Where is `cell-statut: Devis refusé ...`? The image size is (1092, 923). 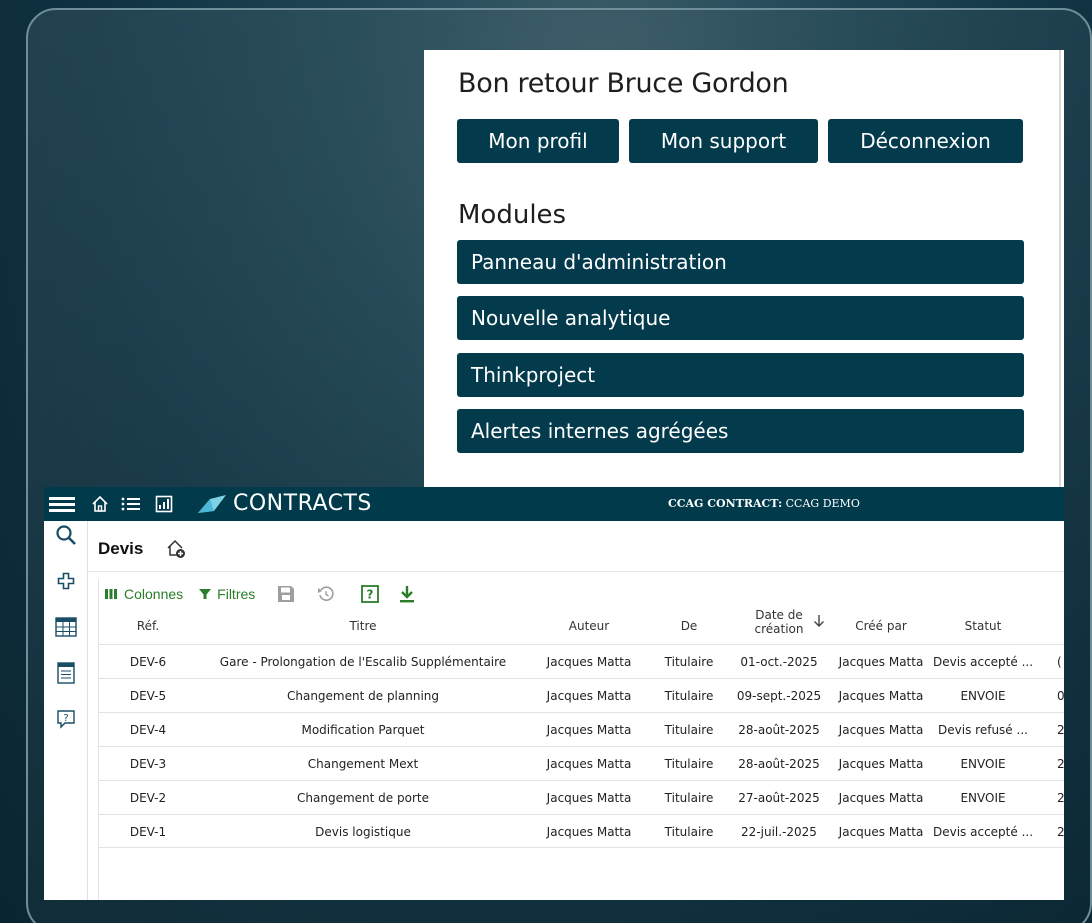 cell-statut: Devis refusé ... is located at coordinates (983, 730).